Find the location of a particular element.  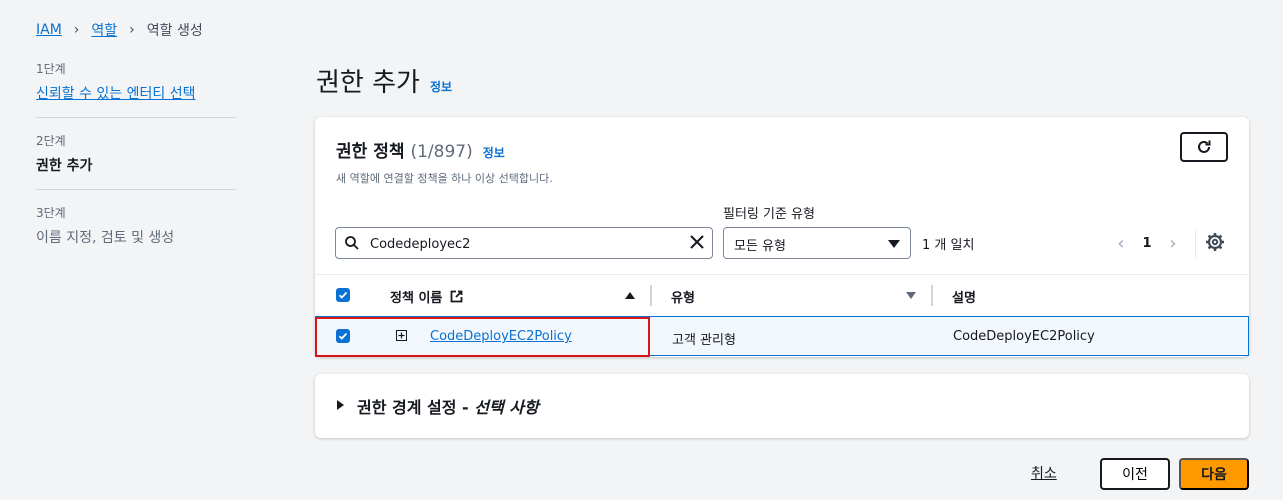

previous-button: 이전 is located at coordinates (1135, 474).